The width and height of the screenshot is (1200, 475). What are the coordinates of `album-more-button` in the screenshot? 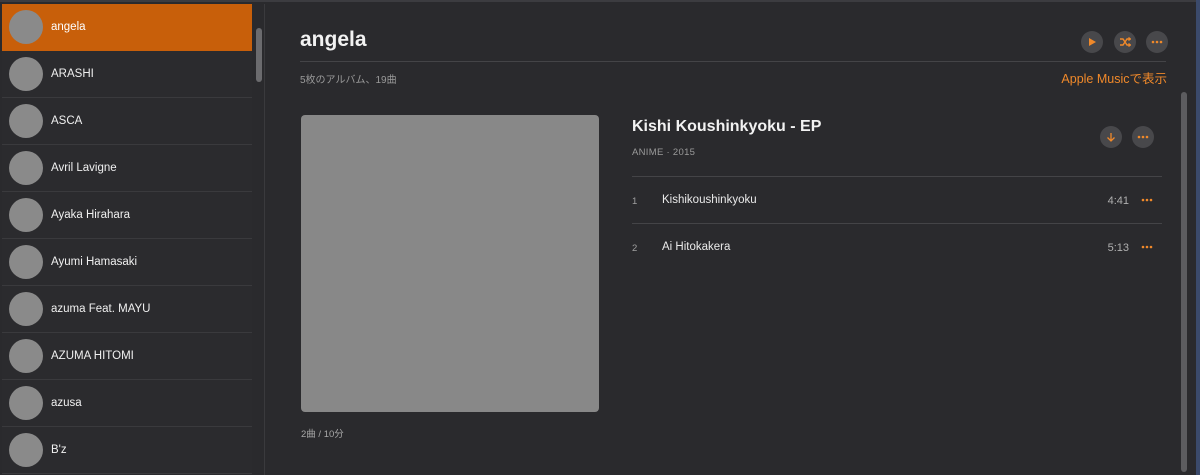 It's located at (1143, 137).